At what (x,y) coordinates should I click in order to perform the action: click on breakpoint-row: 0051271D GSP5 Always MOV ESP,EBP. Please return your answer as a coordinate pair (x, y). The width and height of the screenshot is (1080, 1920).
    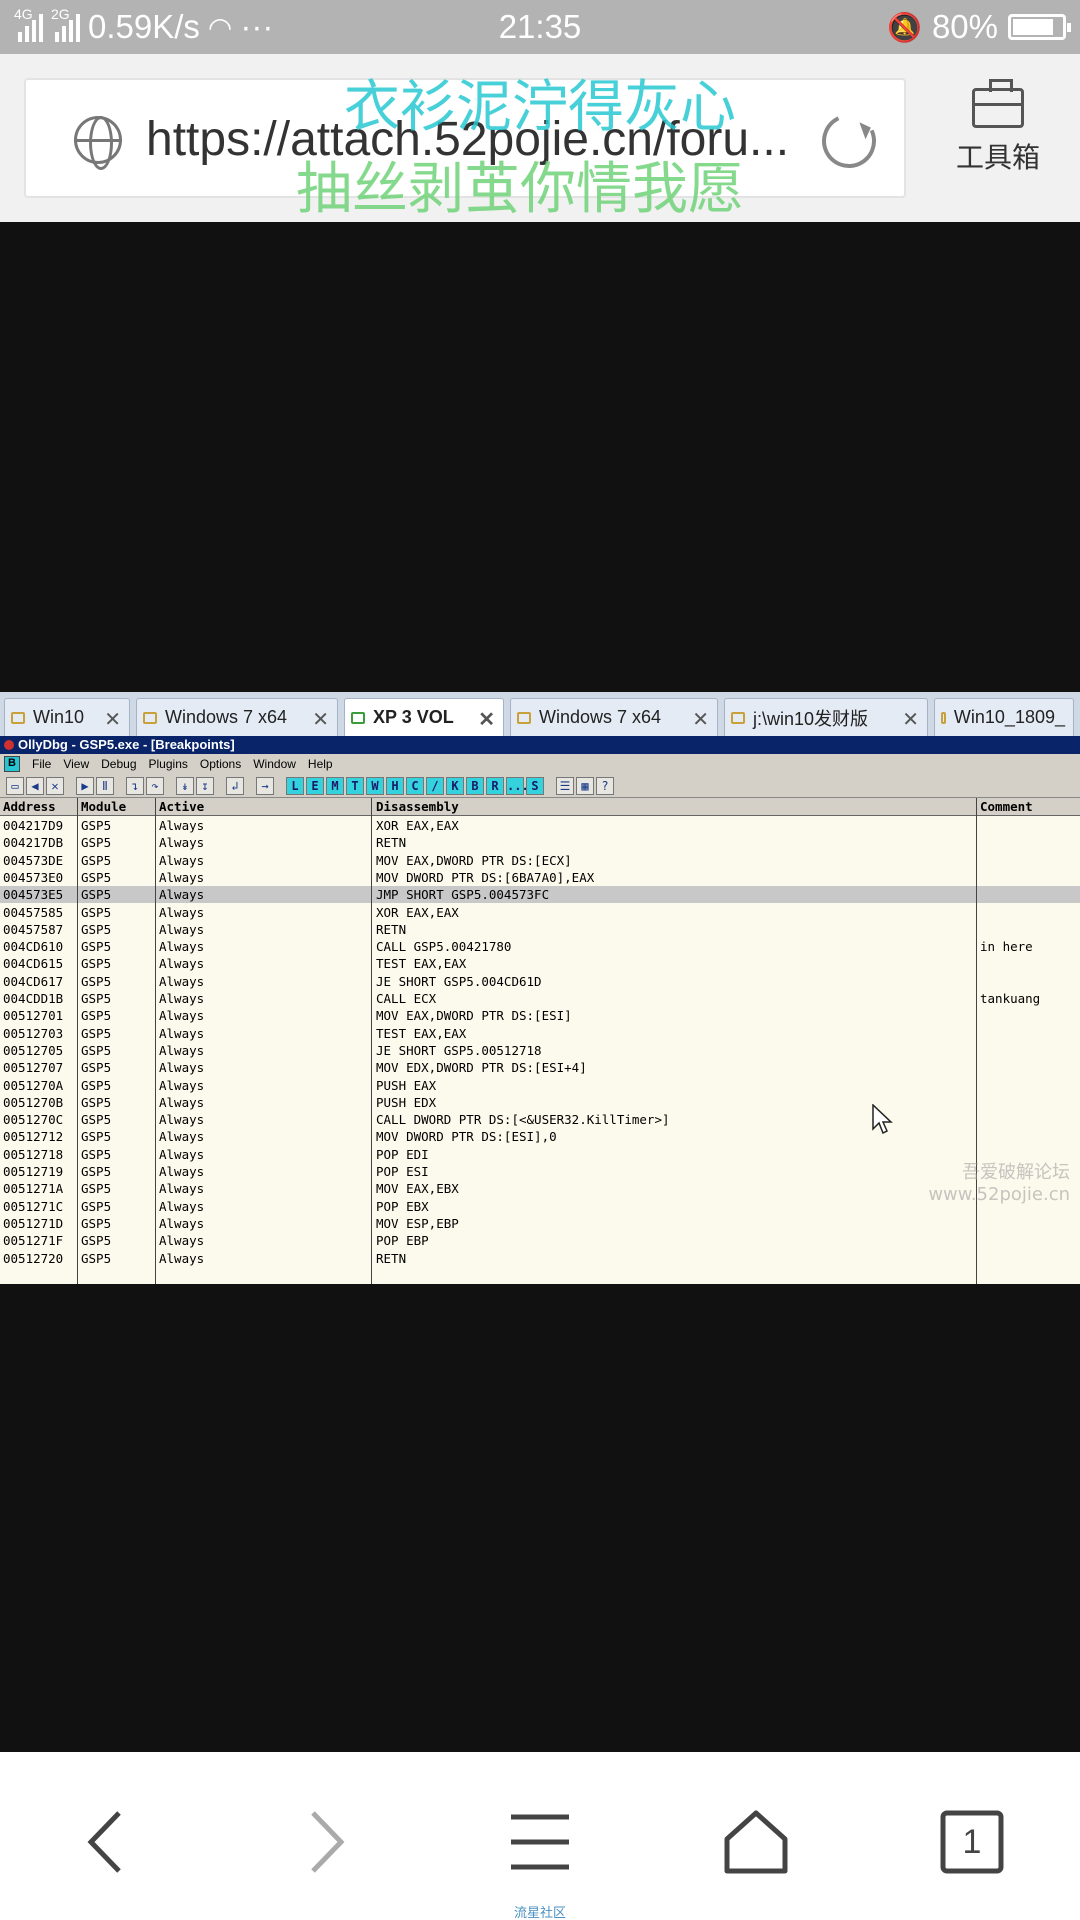
    Looking at the image, I should click on (540, 1223).